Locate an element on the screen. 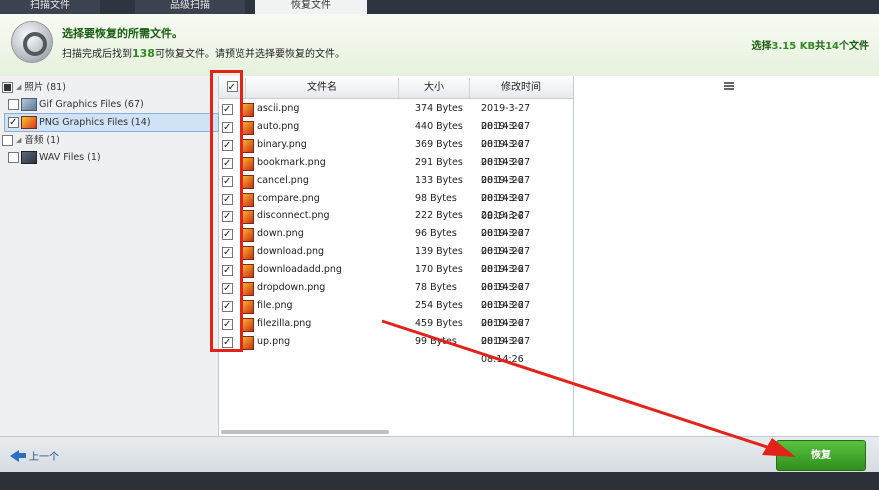 This screenshot has height=490, width=879. file-name: filezilla.png is located at coordinates (284, 323).